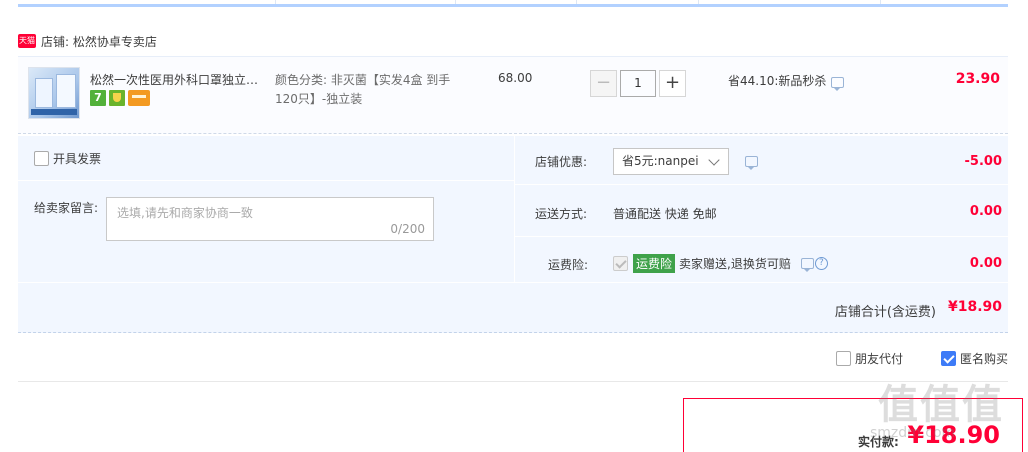 The height and width of the screenshot is (452, 1028). Describe the element at coordinates (654, 263) in the screenshot. I see `insurance-tag: 运费险` at that location.